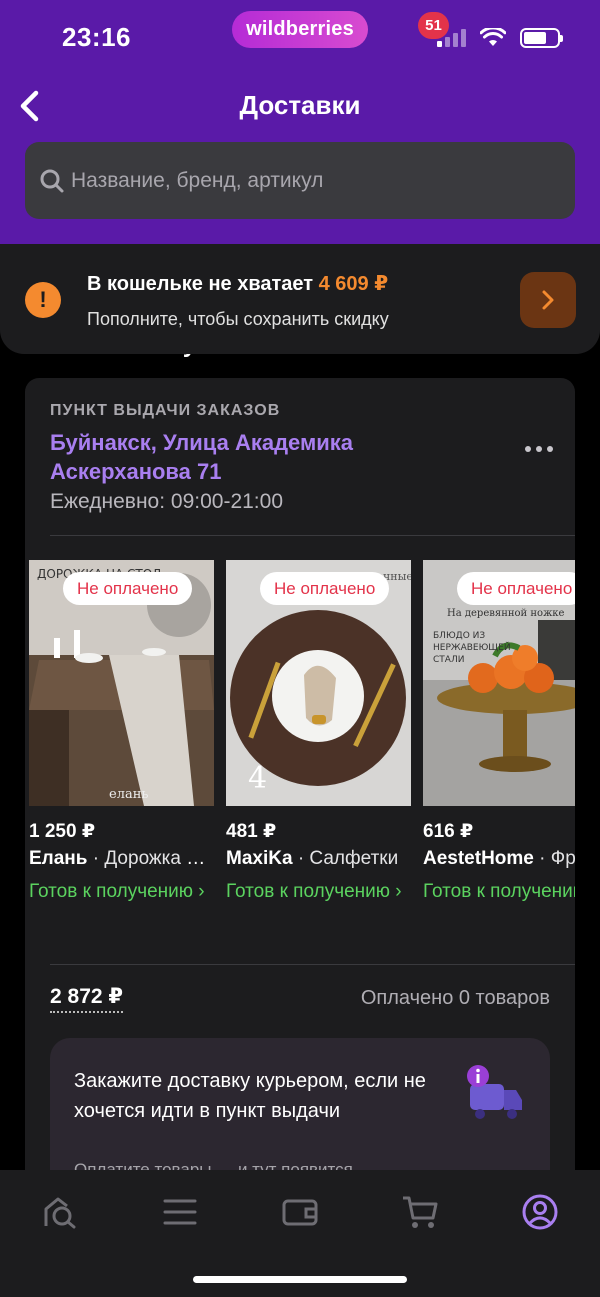 Image resolution: width=600 pixels, height=1297 pixels. What do you see at coordinates (238, 319) in the screenshot?
I see `wallet-subtitle: Пополните, чтобы сохранить скидку` at bounding box center [238, 319].